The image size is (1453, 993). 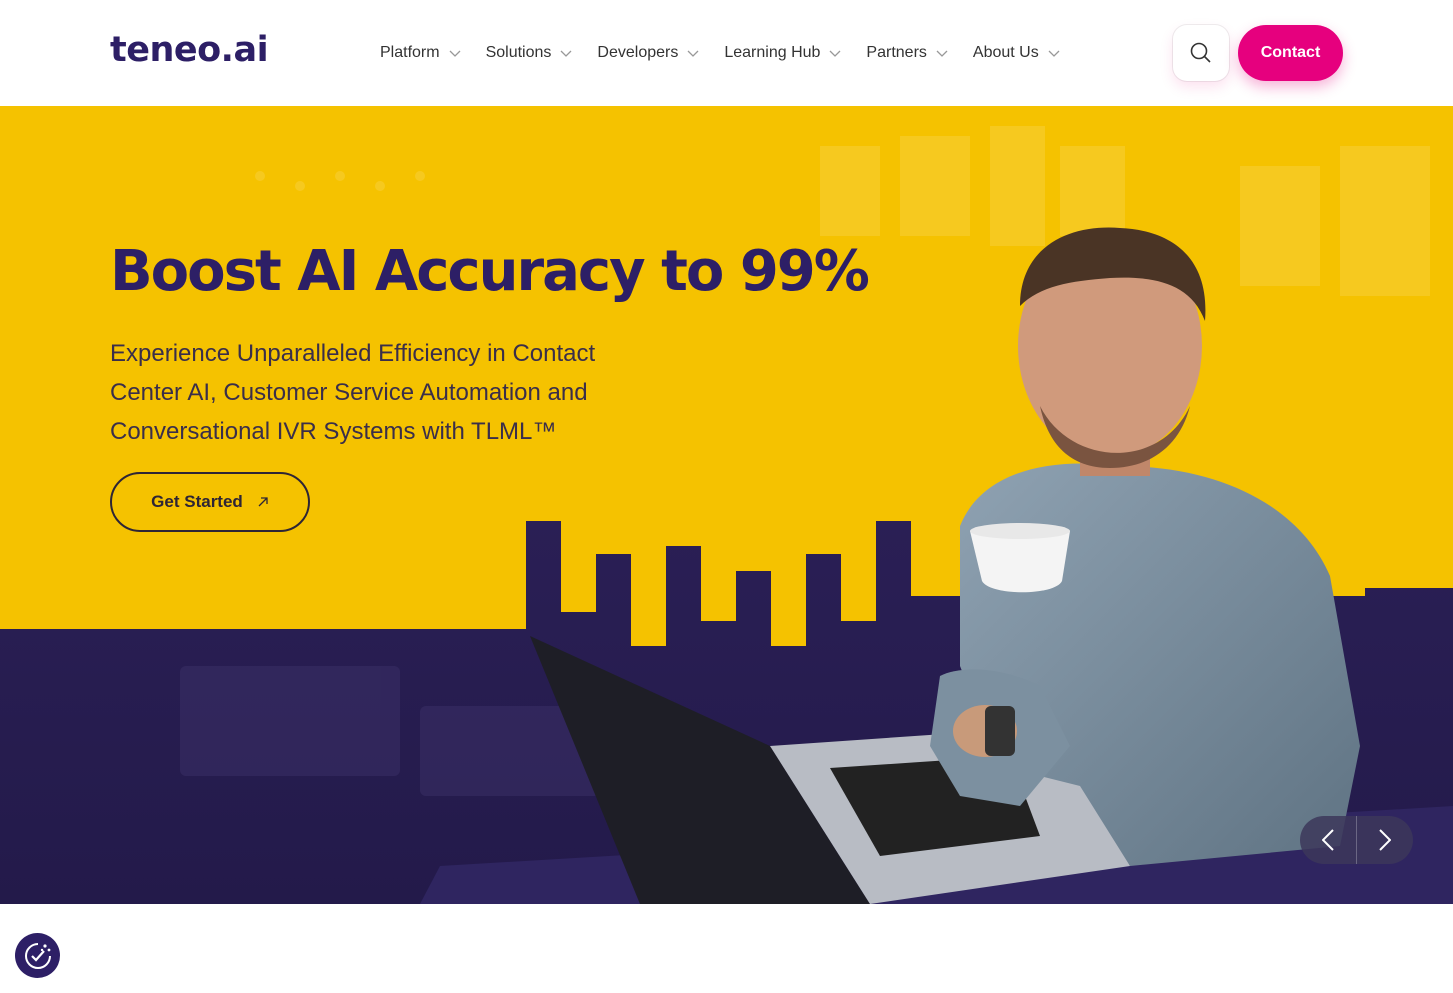 I want to click on arrow-up-right-icon, so click(x=263, y=502).